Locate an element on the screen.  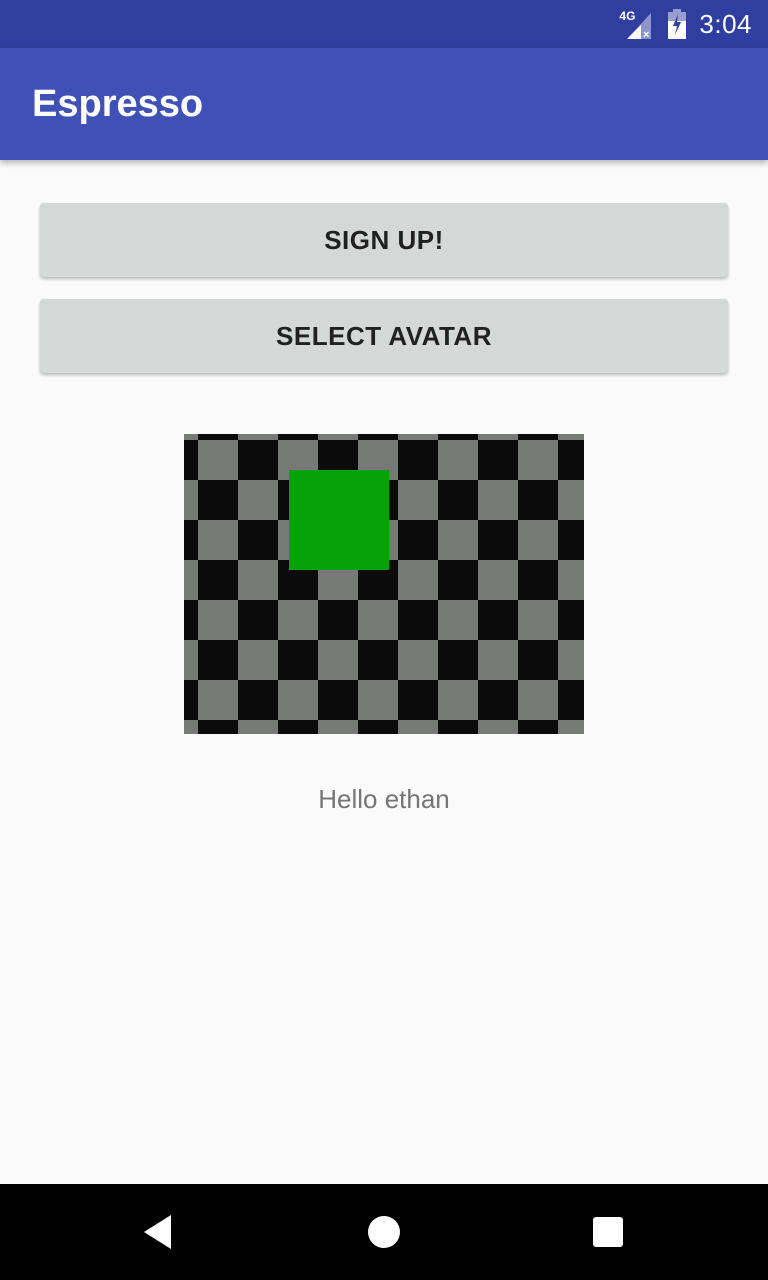
greeting-text: Hello ethan is located at coordinates (384, 799).